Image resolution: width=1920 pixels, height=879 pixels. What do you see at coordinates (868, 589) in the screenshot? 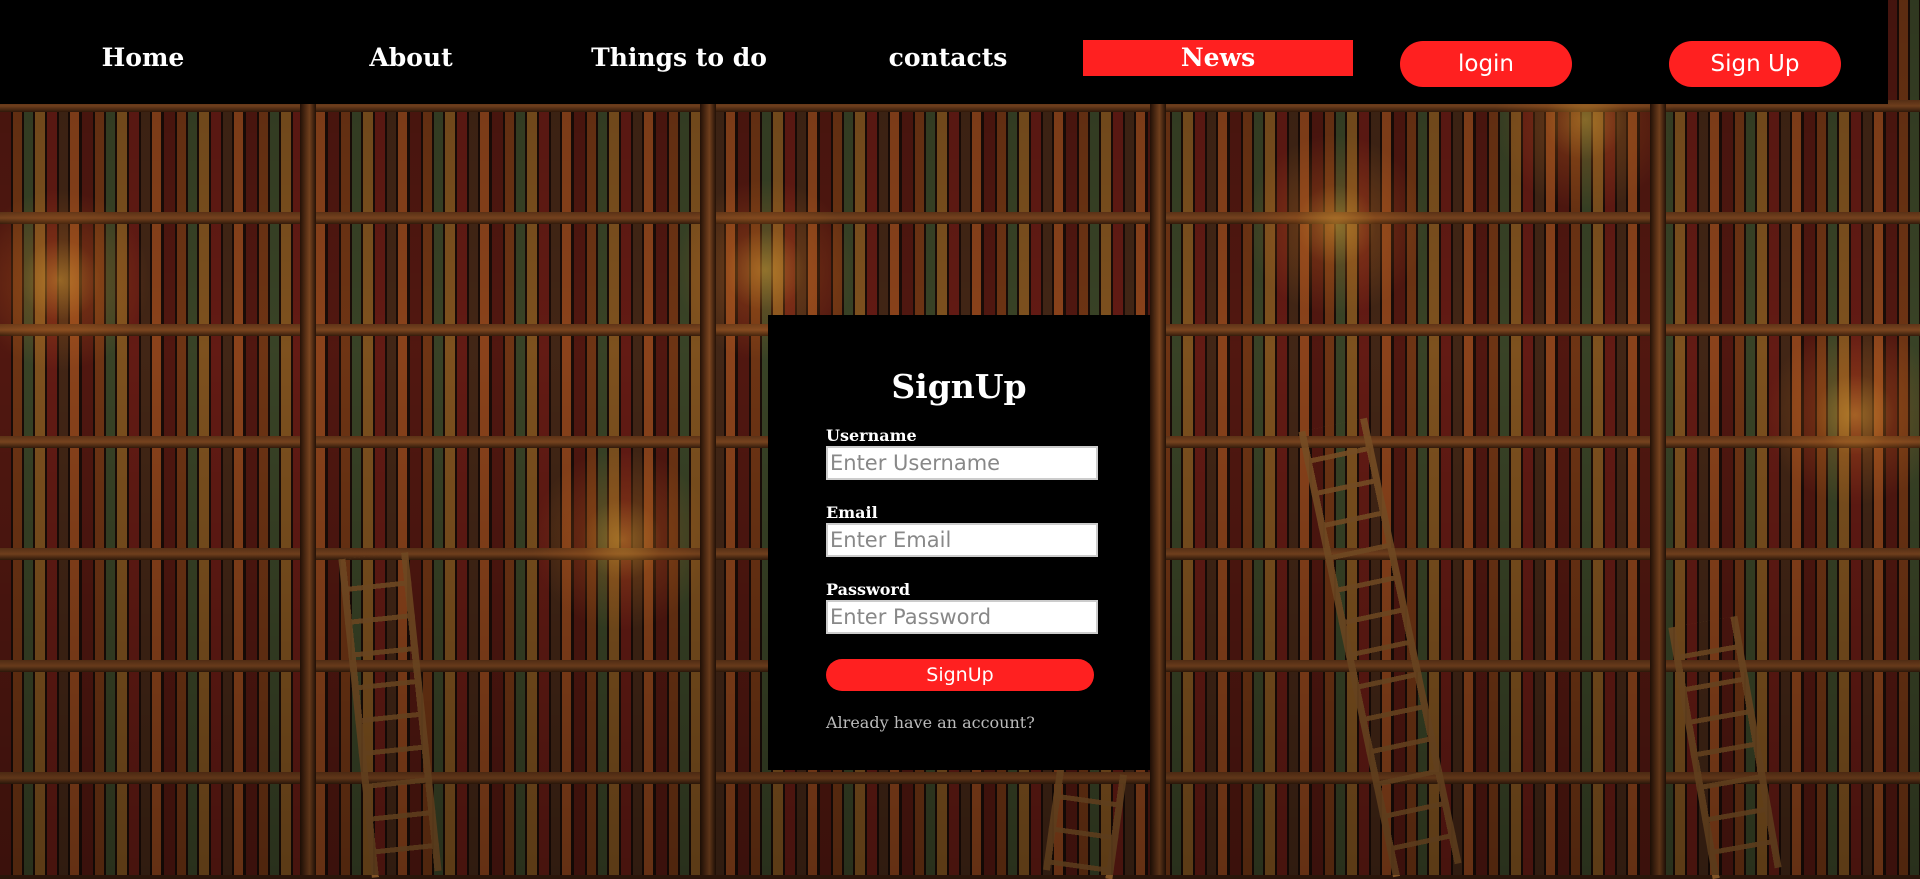
I see `password-label: Password` at bounding box center [868, 589].